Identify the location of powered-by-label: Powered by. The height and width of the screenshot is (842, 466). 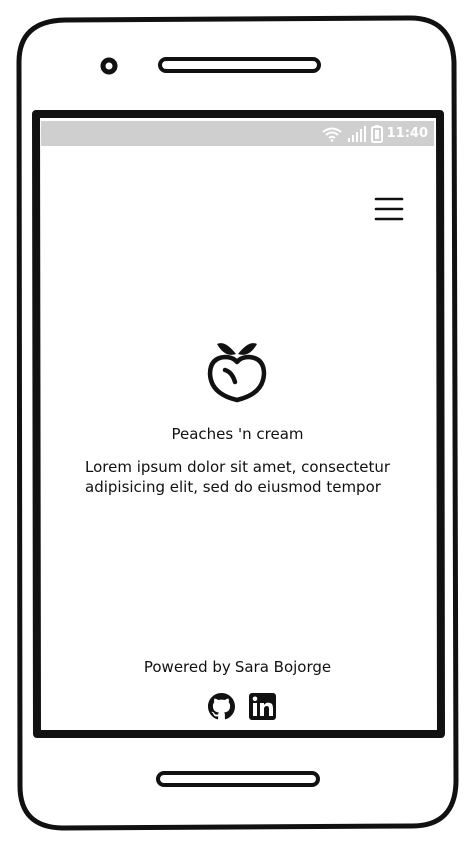
(187, 667).